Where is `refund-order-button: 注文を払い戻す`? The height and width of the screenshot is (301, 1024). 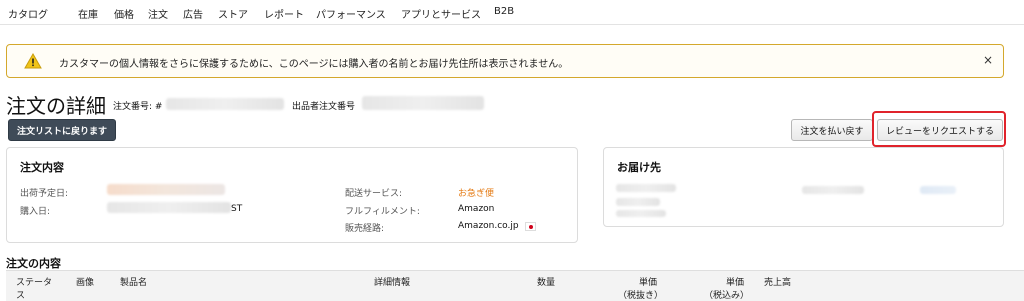 refund-order-button: 注文を払い戻す is located at coordinates (832, 130).